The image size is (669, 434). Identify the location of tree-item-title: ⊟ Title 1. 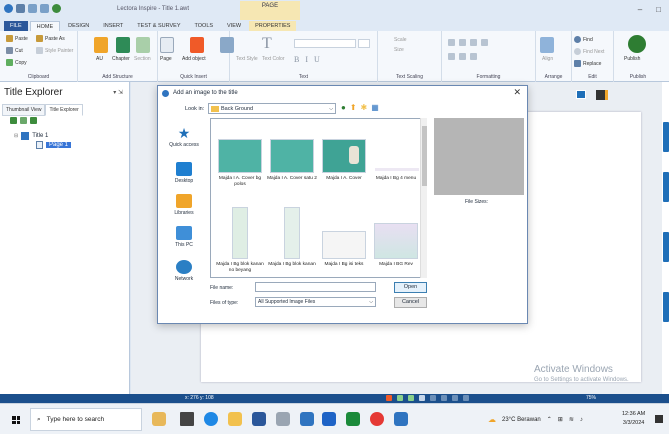
(31, 136).